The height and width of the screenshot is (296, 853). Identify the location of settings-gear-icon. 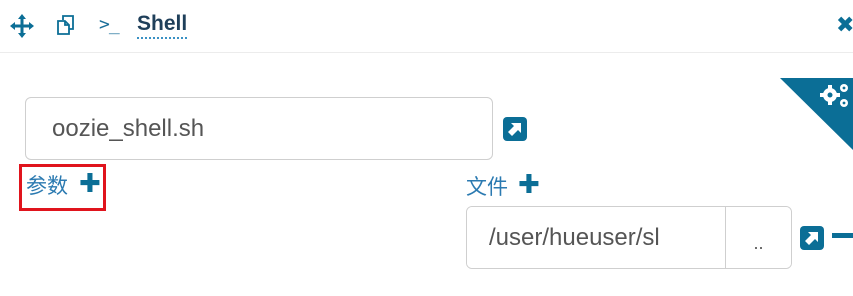
(816, 114).